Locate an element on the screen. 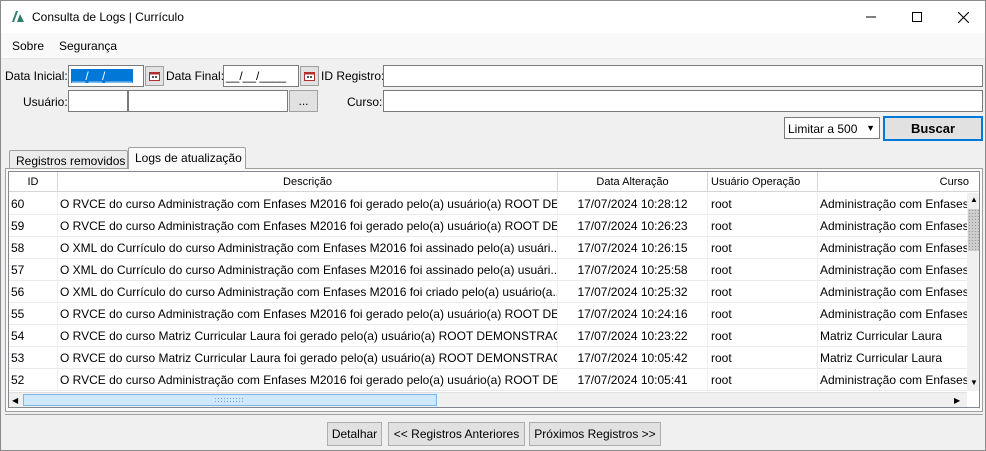  horizontal-scroll-thumb is located at coordinates (230, 400).